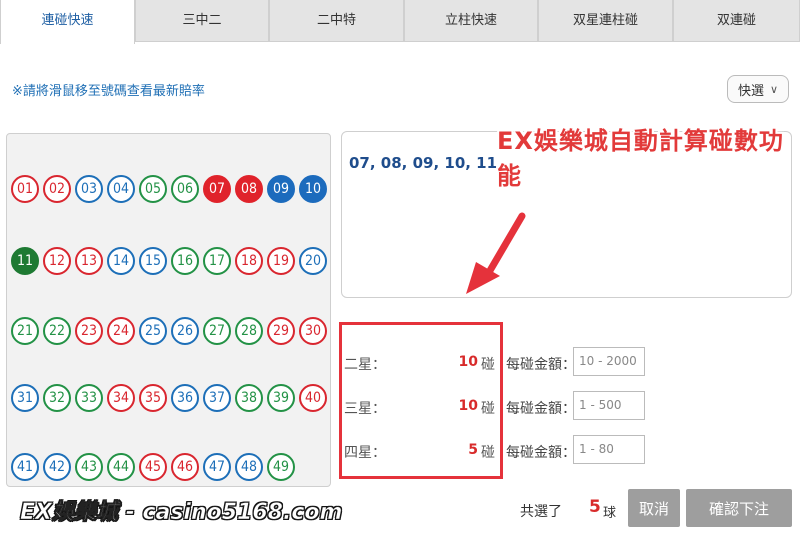  What do you see at coordinates (57, 331) in the screenshot?
I see `number-ball-22: 22` at bounding box center [57, 331].